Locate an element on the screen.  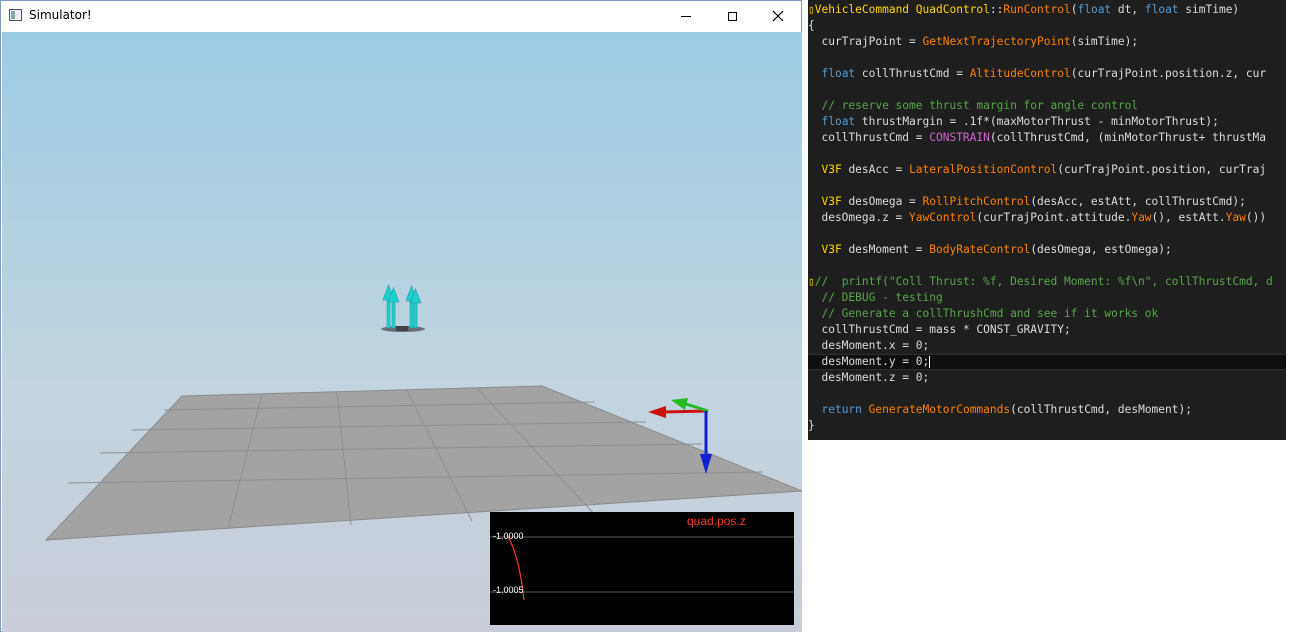
plot-canvas is located at coordinates (642, 568).